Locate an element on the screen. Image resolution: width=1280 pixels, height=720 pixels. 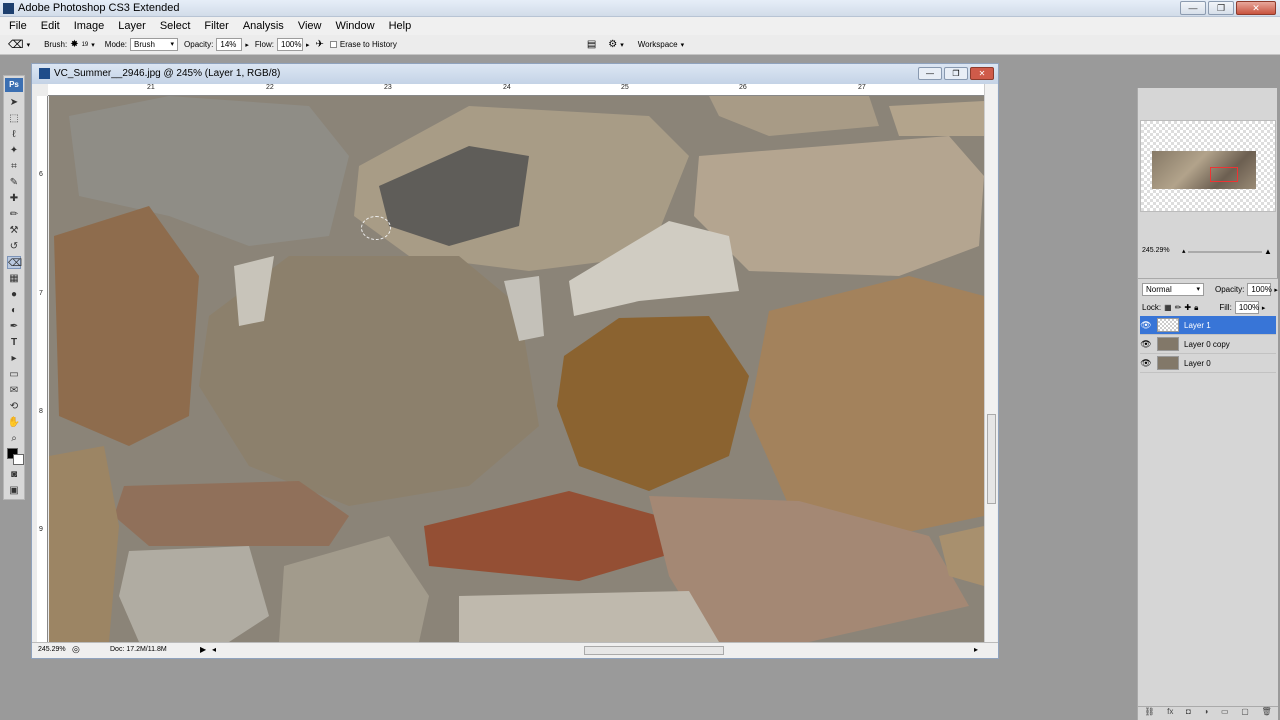
zoom-out-icon: ▴ is located at coordinates (1184, 251).